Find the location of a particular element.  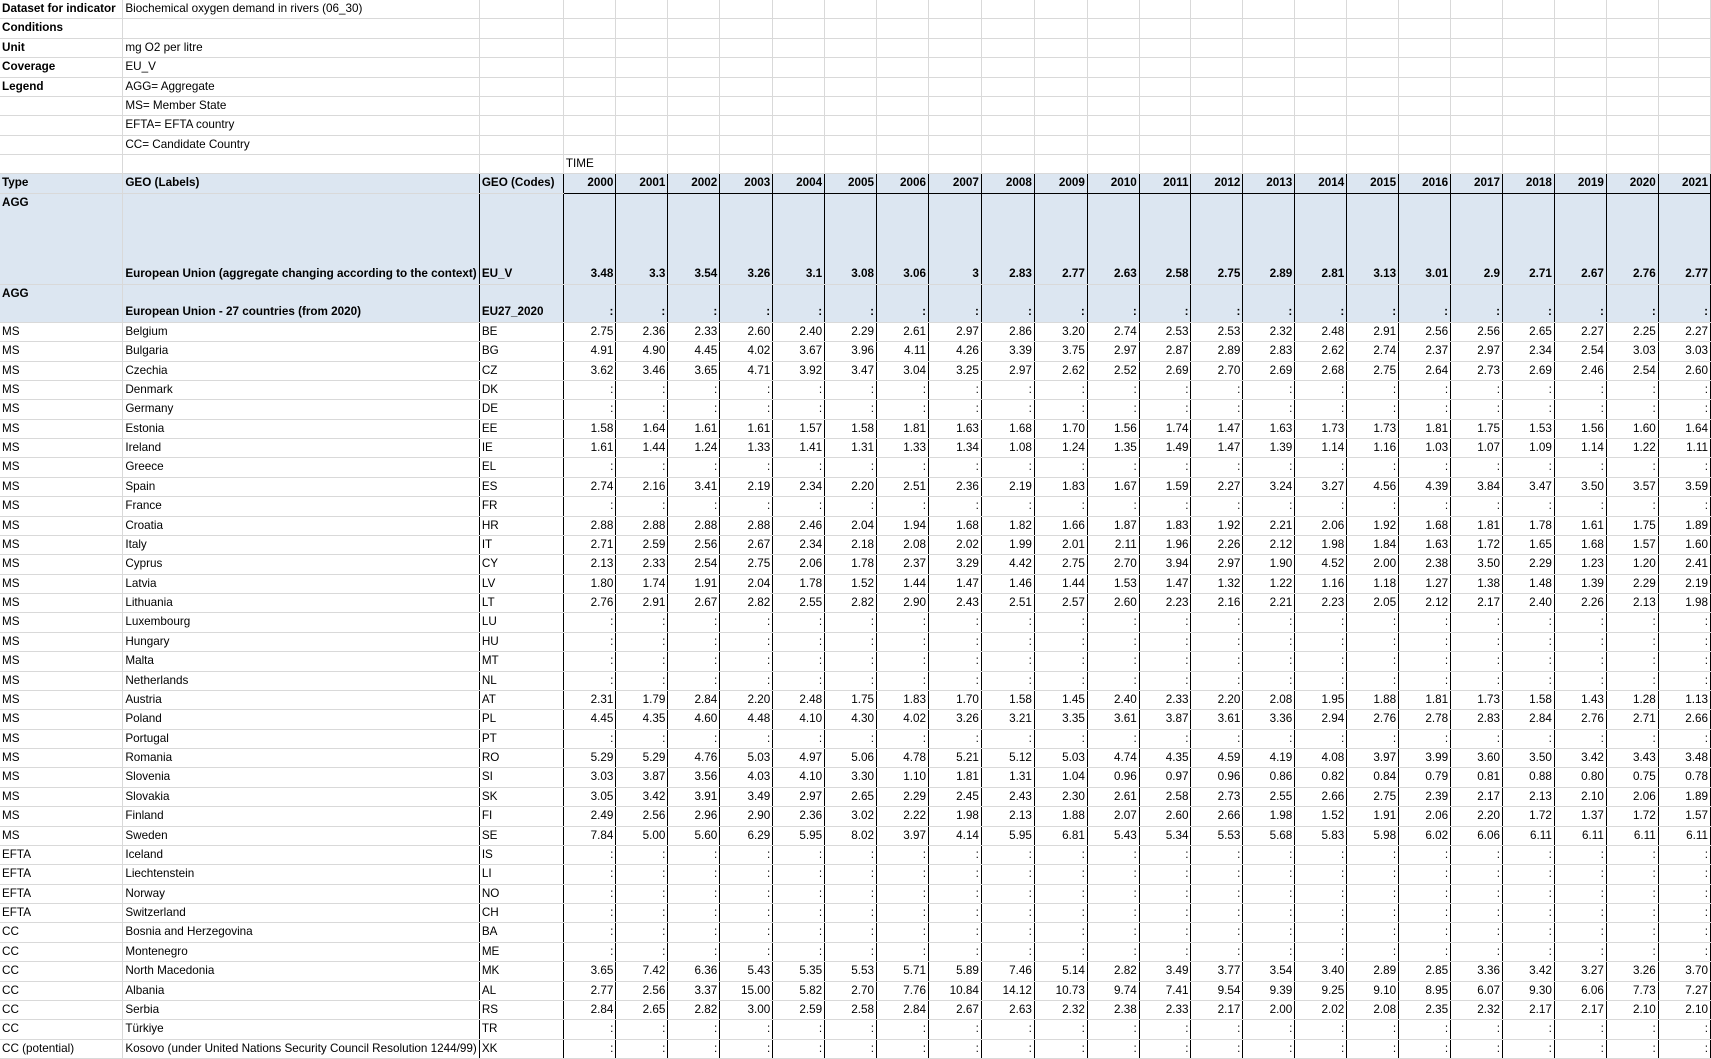

value-cell: 9.54 is located at coordinates (1217, 991).